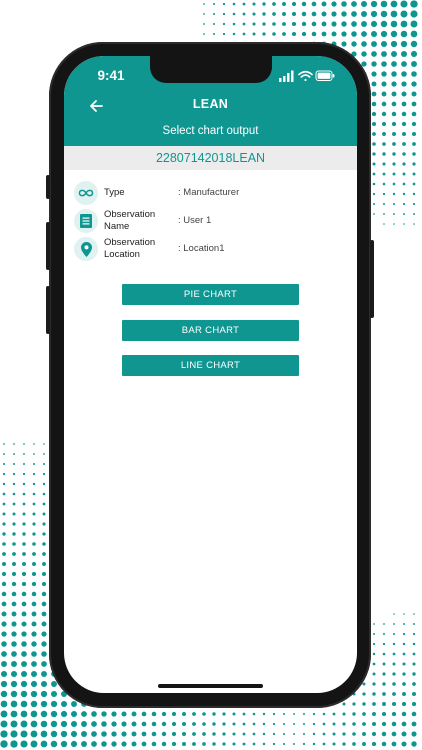 The width and height of the screenshot is (422, 750). What do you see at coordinates (210, 330) in the screenshot?
I see `bar-chart-button: BAR CHART` at bounding box center [210, 330].